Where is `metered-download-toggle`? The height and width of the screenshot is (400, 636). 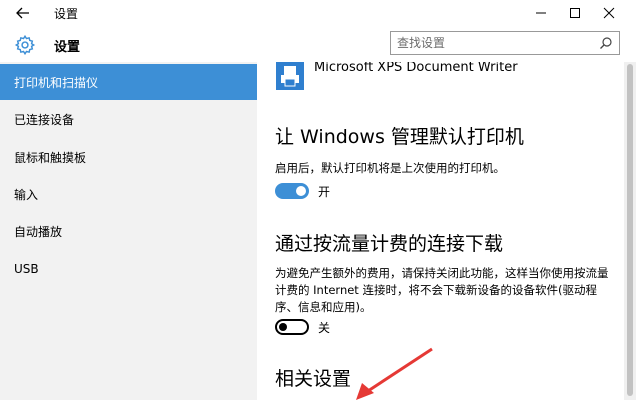
metered-download-toggle is located at coordinates (292, 327).